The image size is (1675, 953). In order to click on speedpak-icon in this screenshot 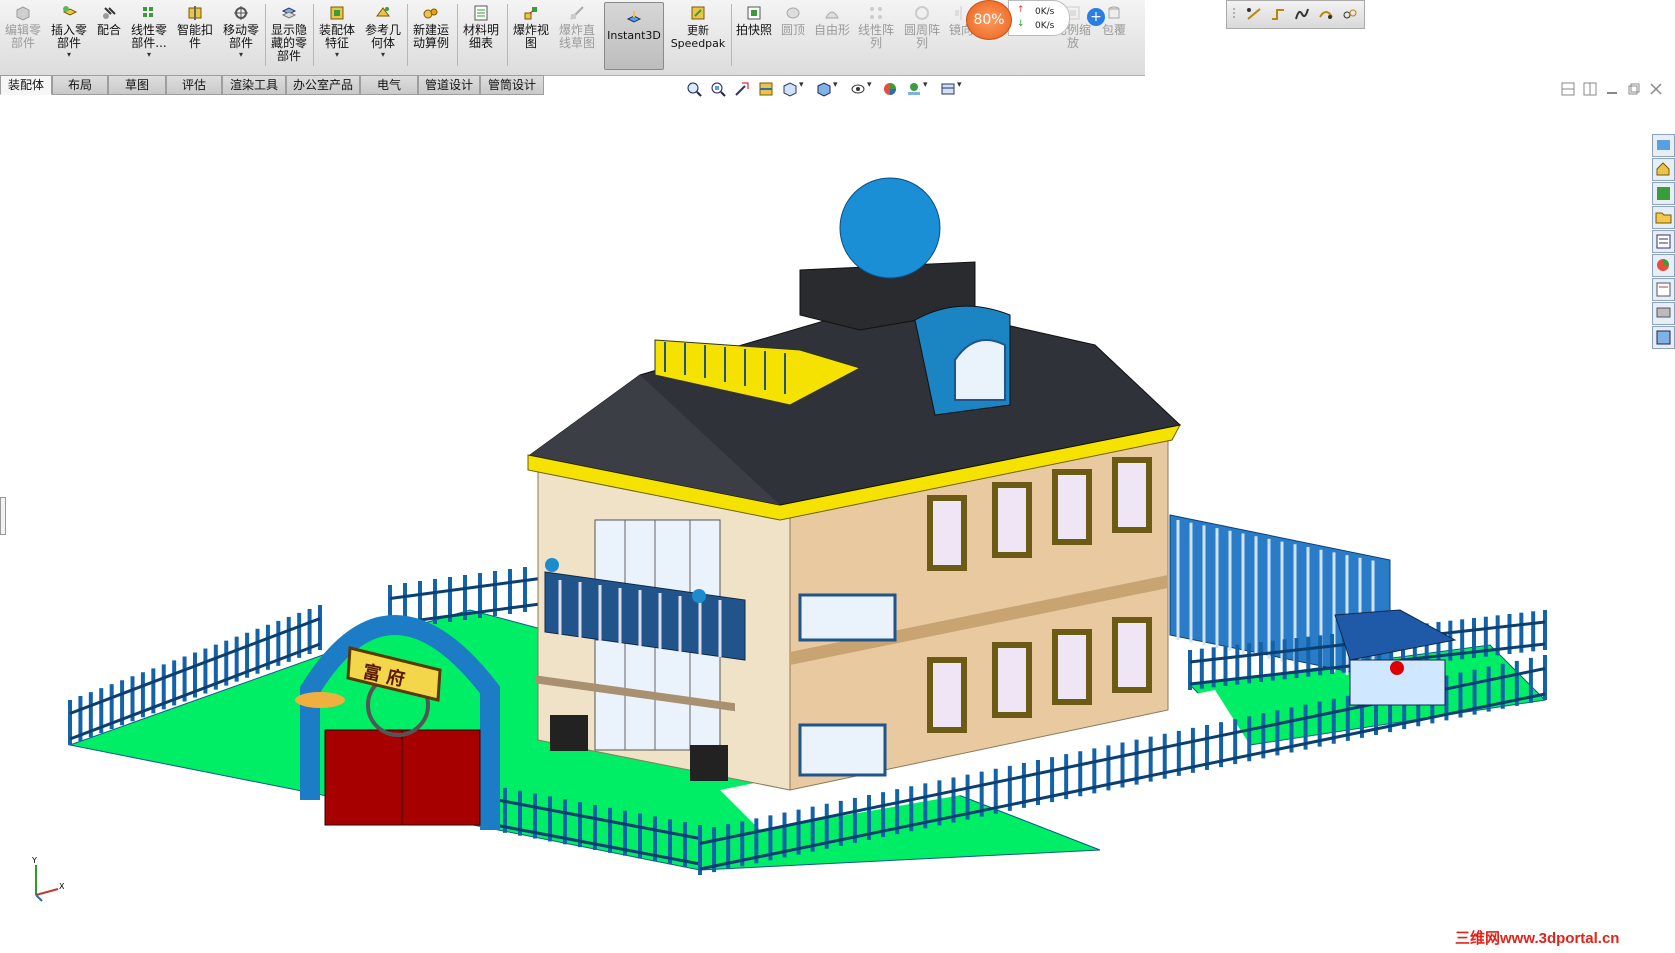, I will do `click(698, 13)`.